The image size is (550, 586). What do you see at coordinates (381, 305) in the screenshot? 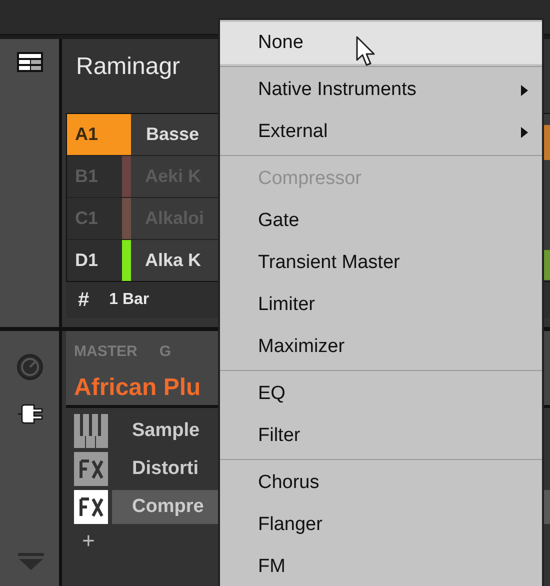
I see `menu-item: Limiter` at bounding box center [381, 305].